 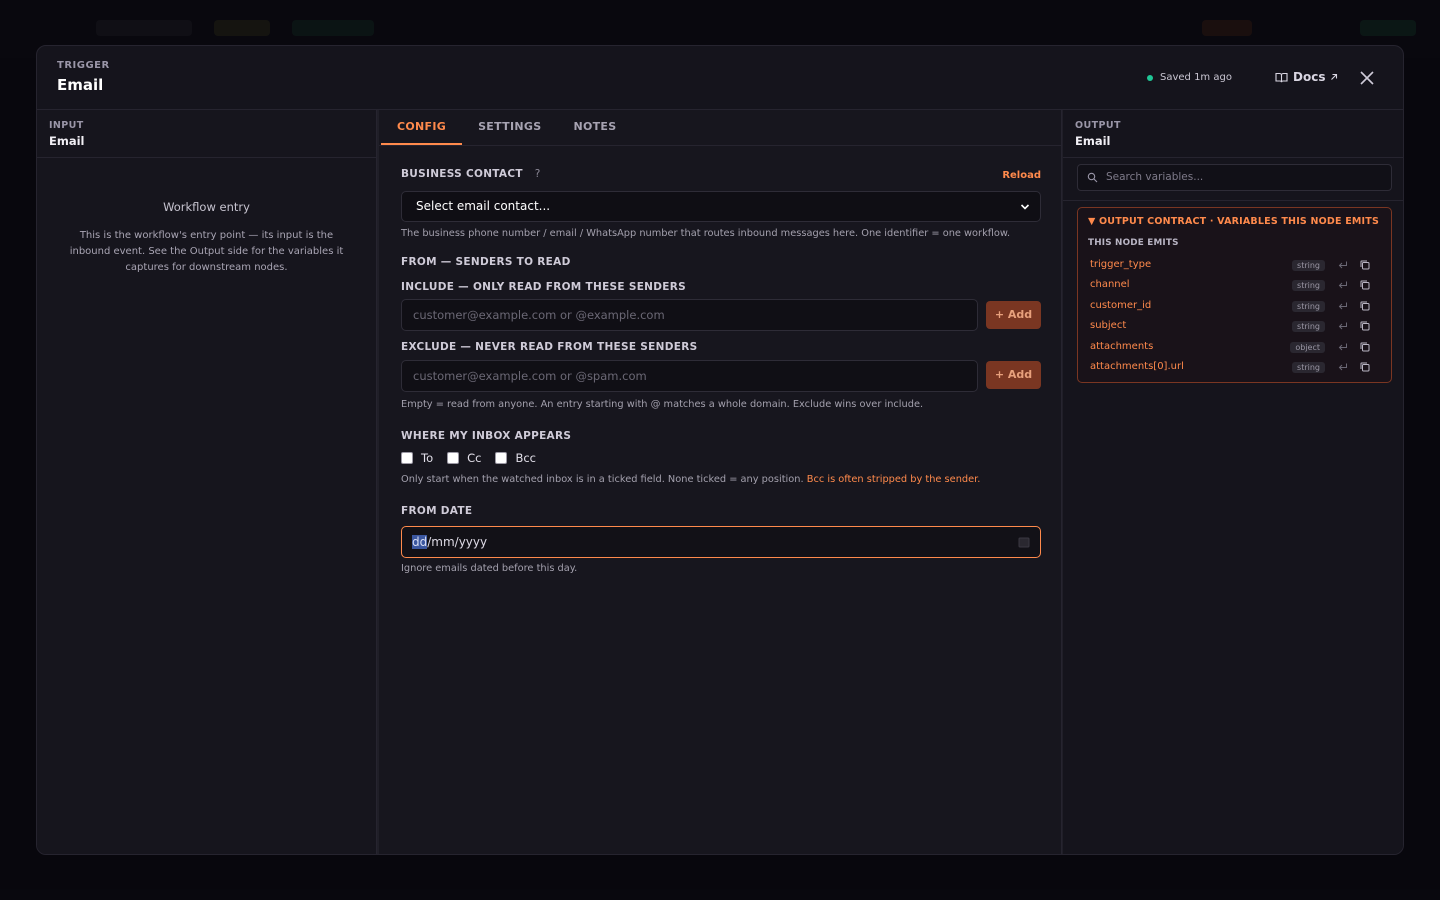 I want to click on checkbox-cc-label: Cc, so click(x=474, y=458).